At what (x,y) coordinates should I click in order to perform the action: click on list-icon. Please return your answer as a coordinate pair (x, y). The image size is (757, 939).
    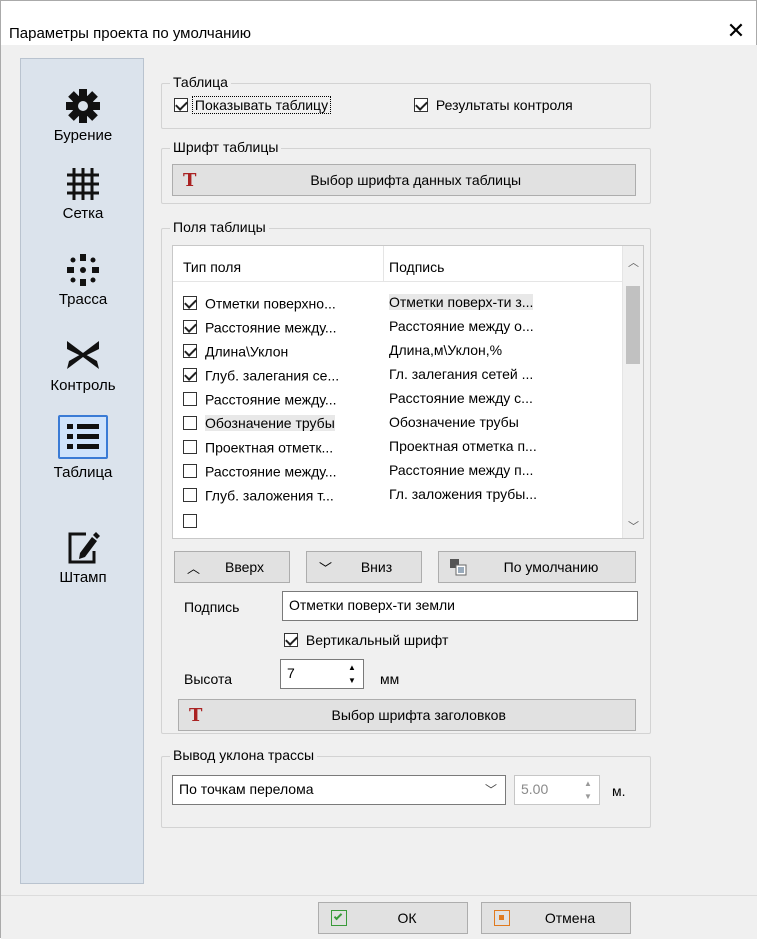
    Looking at the image, I should click on (83, 436).